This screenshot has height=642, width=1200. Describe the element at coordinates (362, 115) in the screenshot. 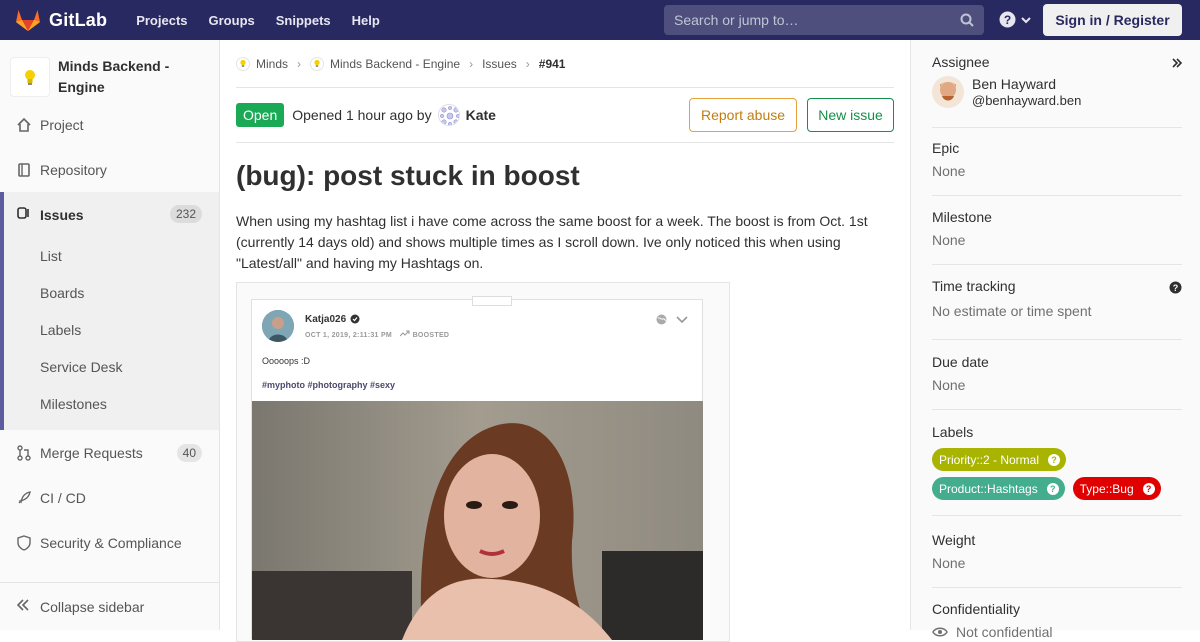

I see `opened-text: Opened 1 hour ago by` at that location.